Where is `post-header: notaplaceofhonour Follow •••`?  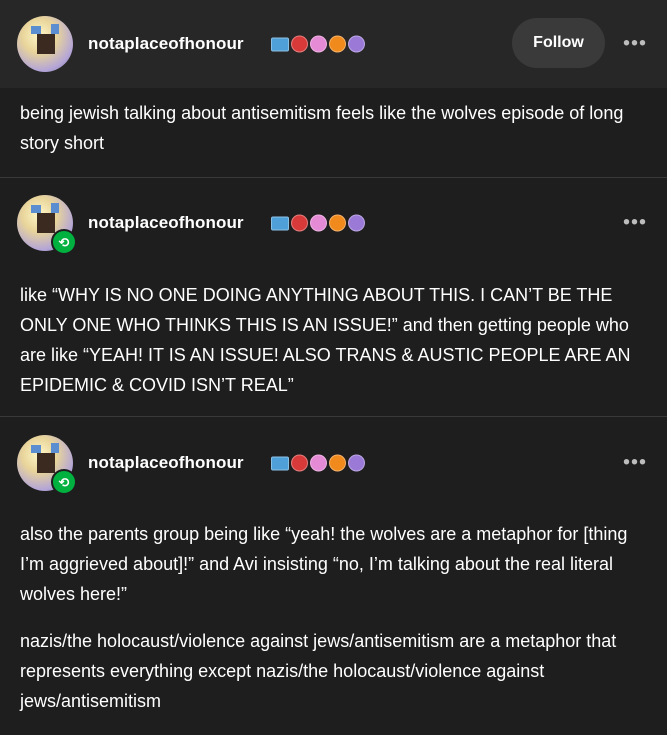 post-header: notaplaceofhonour Follow ••• is located at coordinates (333, 44).